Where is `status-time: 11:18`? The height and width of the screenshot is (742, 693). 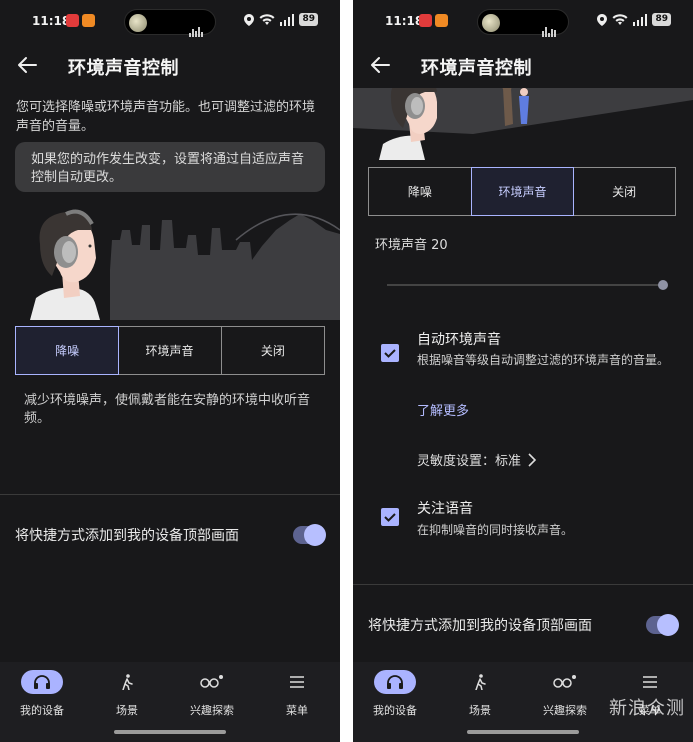
status-time: 11:18 is located at coordinates (404, 21).